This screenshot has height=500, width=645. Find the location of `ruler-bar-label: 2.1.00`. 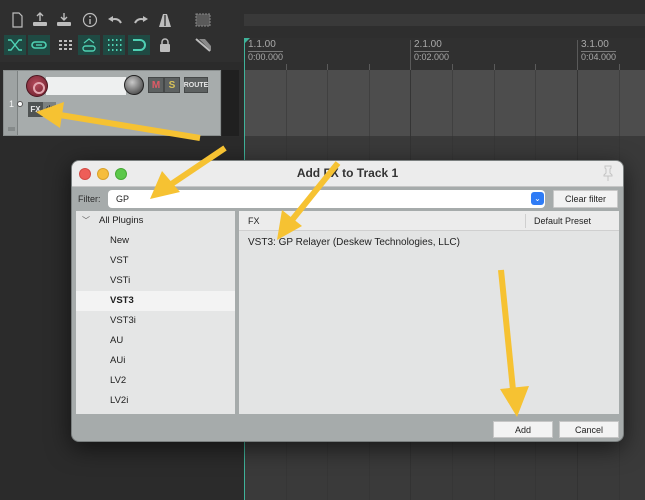

ruler-bar-label: 2.1.00 is located at coordinates (432, 46).